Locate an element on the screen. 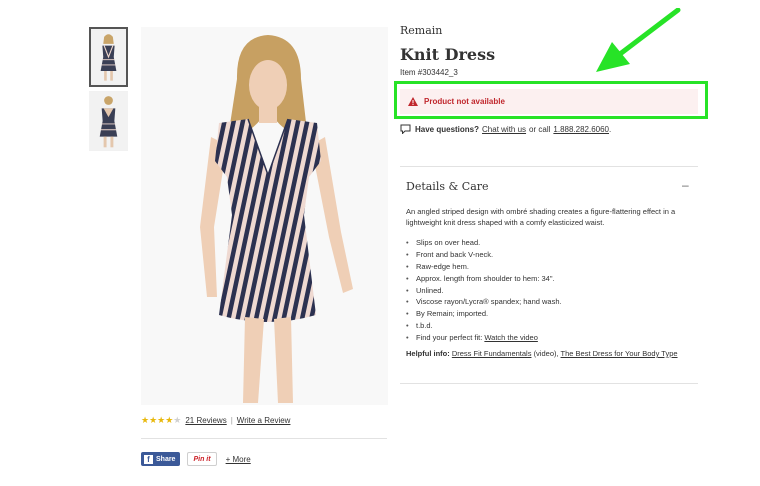 The width and height of the screenshot is (760, 486). thumbnail-front is located at coordinates (108, 57).